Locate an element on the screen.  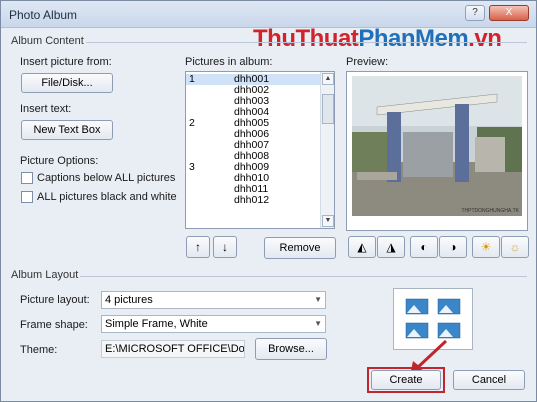
picture-name: dhh001 is located at coordinates (252, 79).